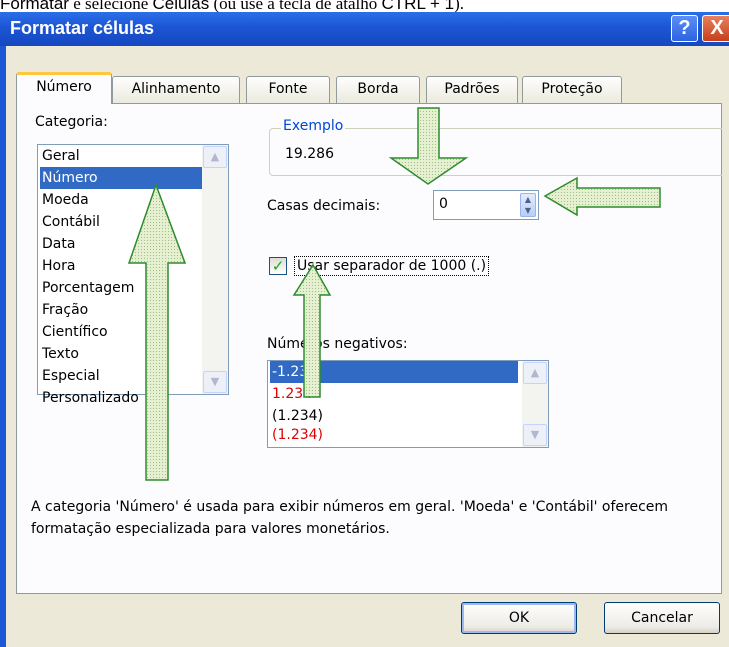 This screenshot has height=647, width=729. I want to click on category-label: Categoria:, so click(71, 122).